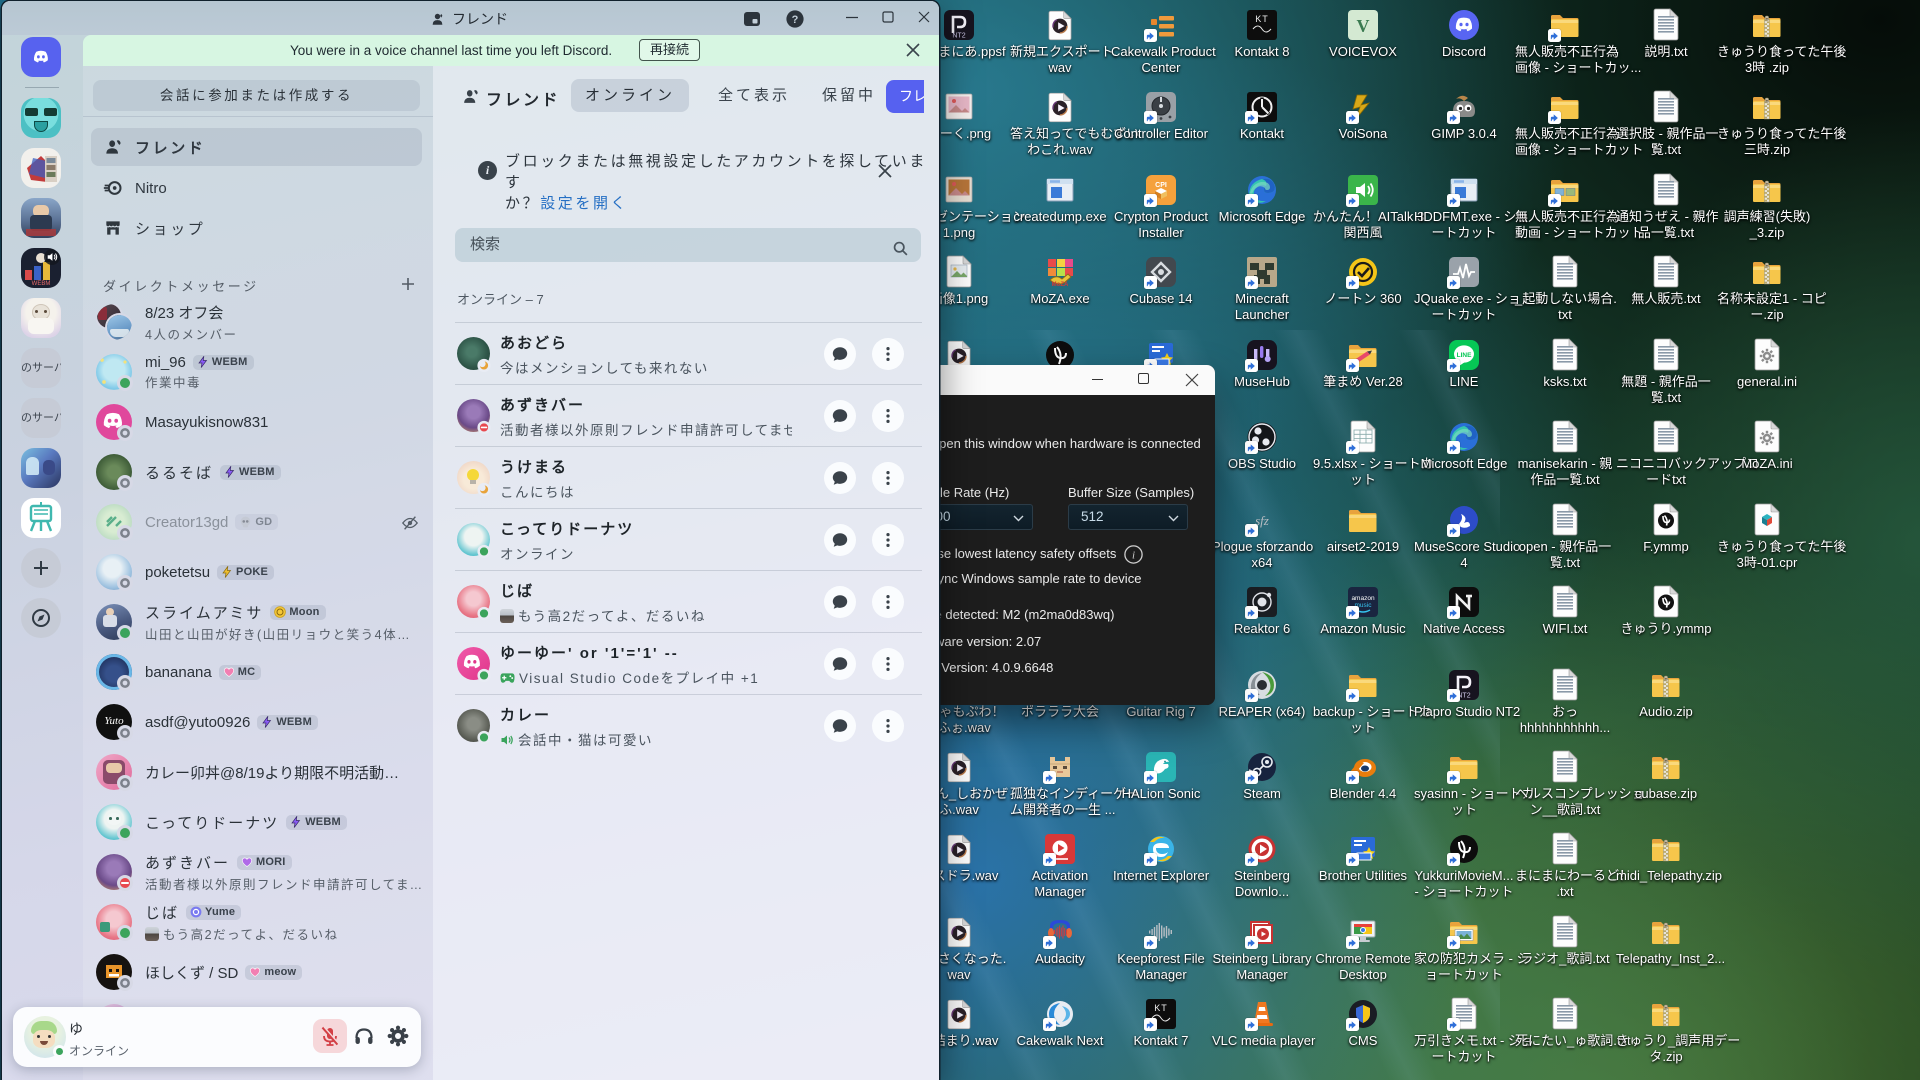 The image size is (1920, 1080). What do you see at coordinates (1060, 285) in the screenshot?
I see `svg-text: MoZA` at bounding box center [1060, 285].